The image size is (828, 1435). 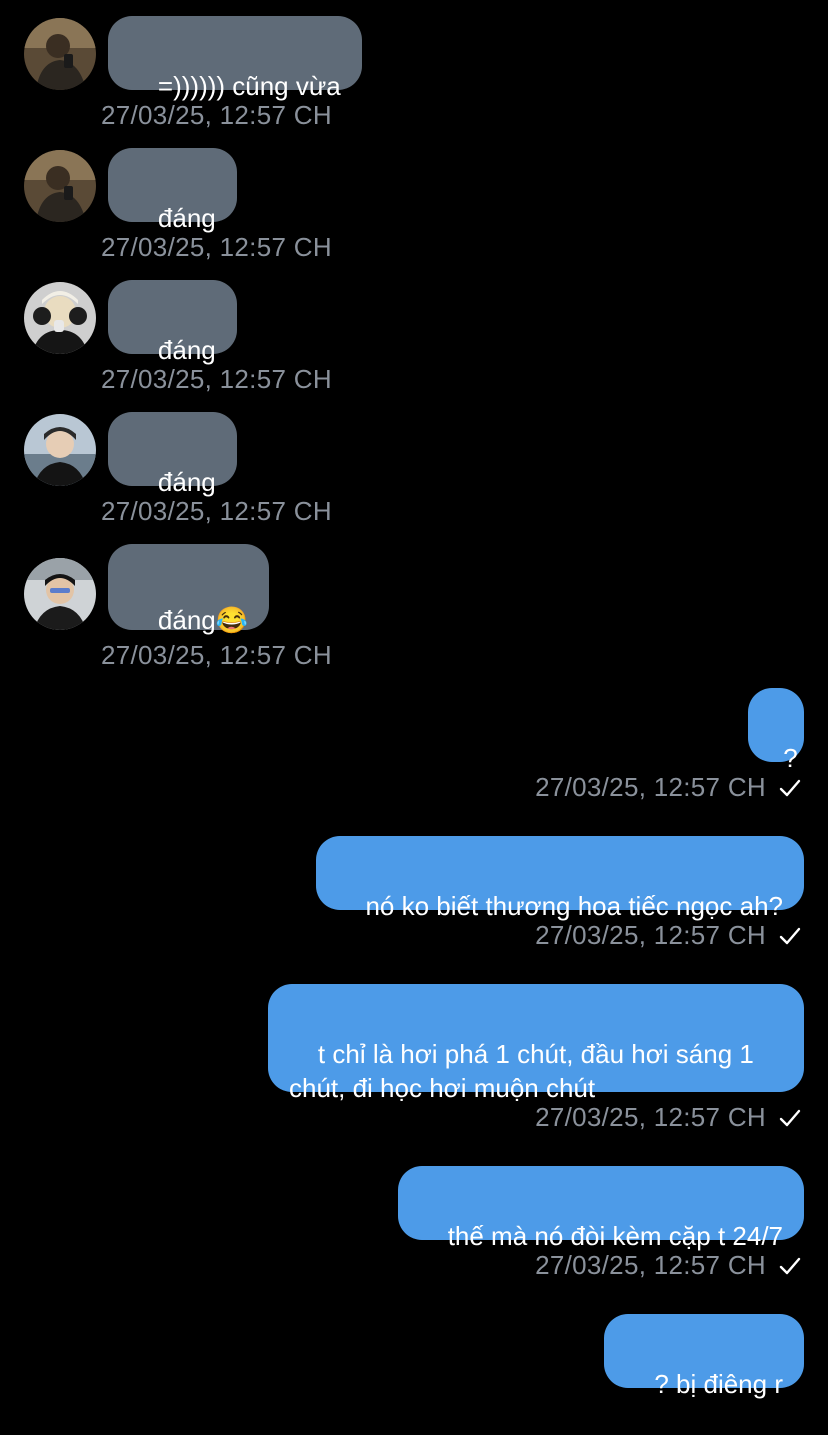 What do you see at coordinates (249, 86) in the screenshot?
I see `message-text: =)))))) cũng vừa` at bounding box center [249, 86].